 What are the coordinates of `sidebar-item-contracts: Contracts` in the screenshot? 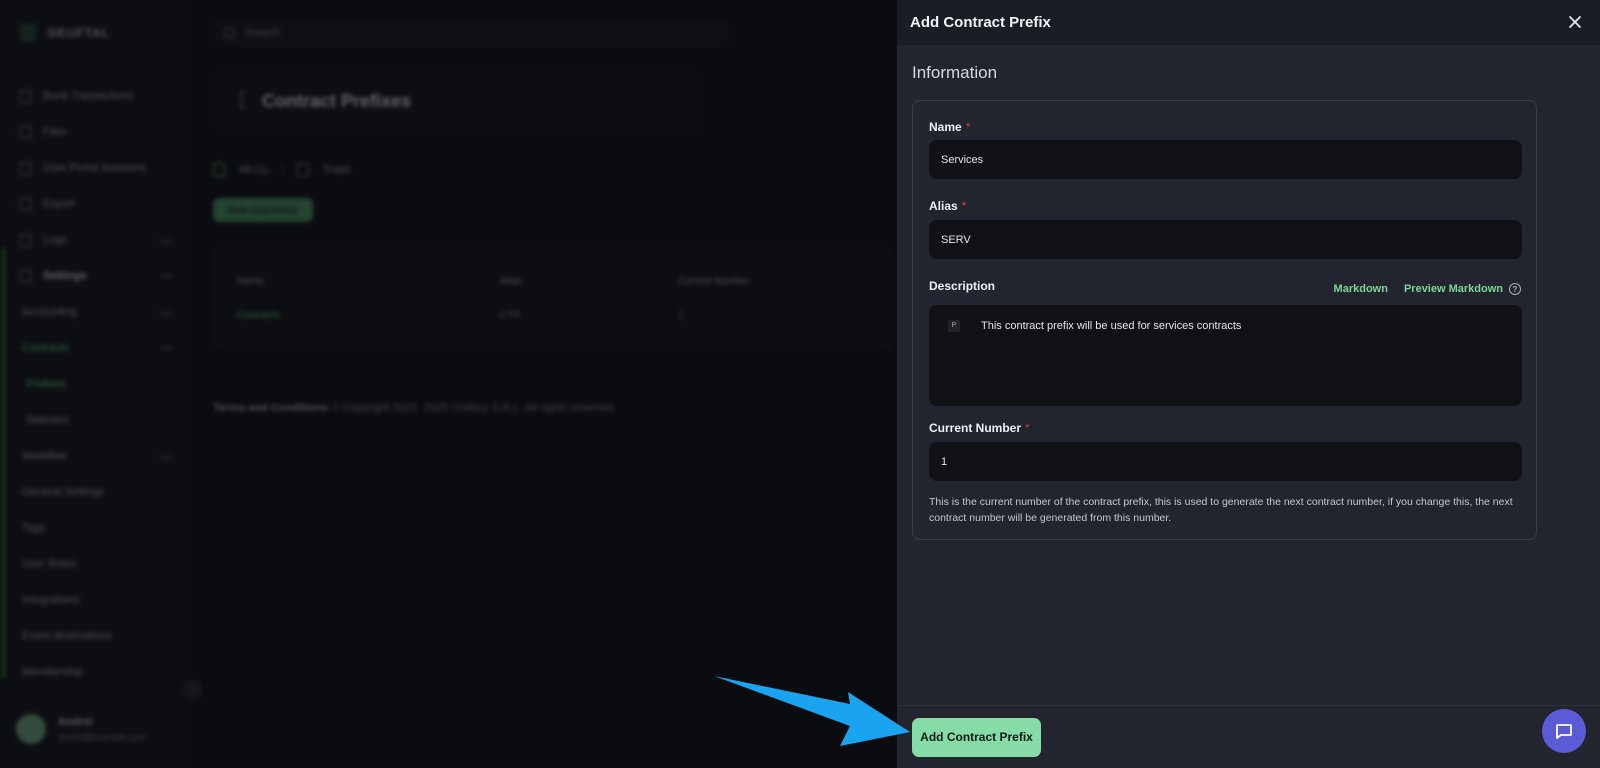 It's located at (95, 348).